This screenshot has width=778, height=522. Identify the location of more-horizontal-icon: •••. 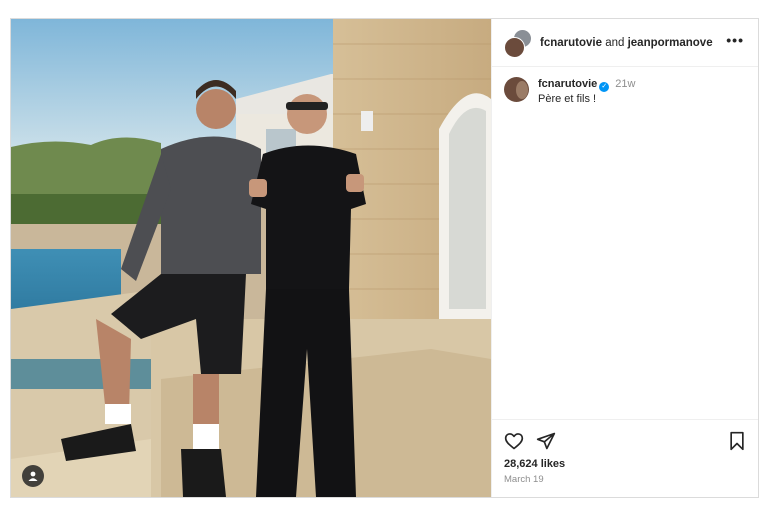
(735, 40).